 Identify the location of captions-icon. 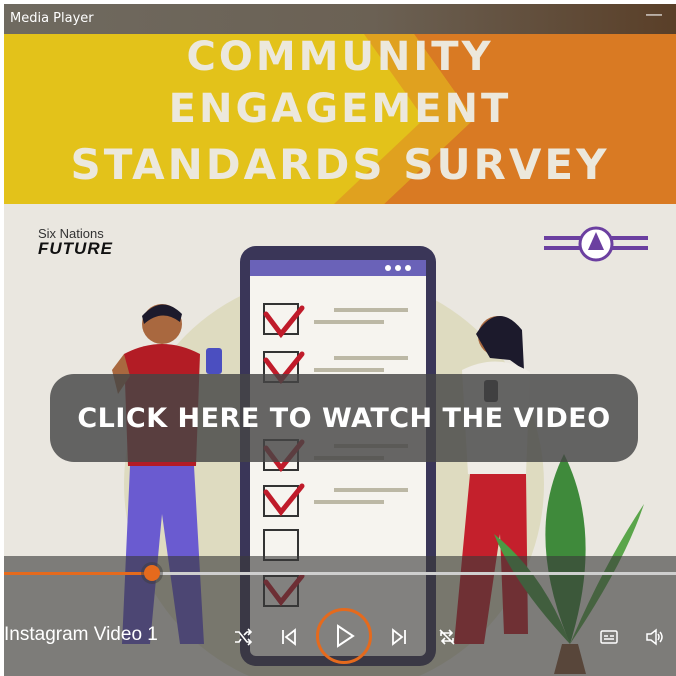
(609, 637).